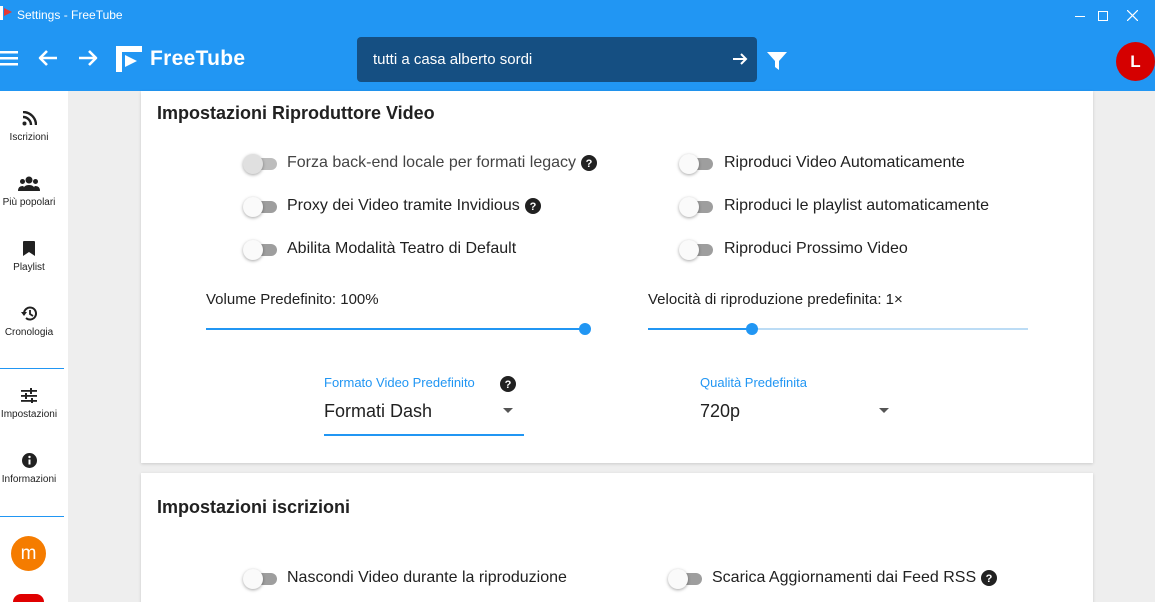 The height and width of the screenshot is (602, 1155). Describe the element at coordinates (29, 479) in the screenshot. I see `sidebar-item-label: Informazioni` at that location.